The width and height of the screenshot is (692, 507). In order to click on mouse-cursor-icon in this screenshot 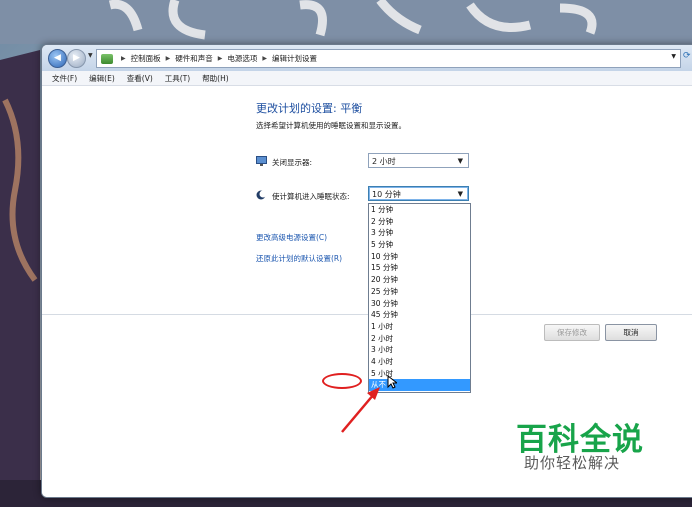, I will do `click(392, 382)`.